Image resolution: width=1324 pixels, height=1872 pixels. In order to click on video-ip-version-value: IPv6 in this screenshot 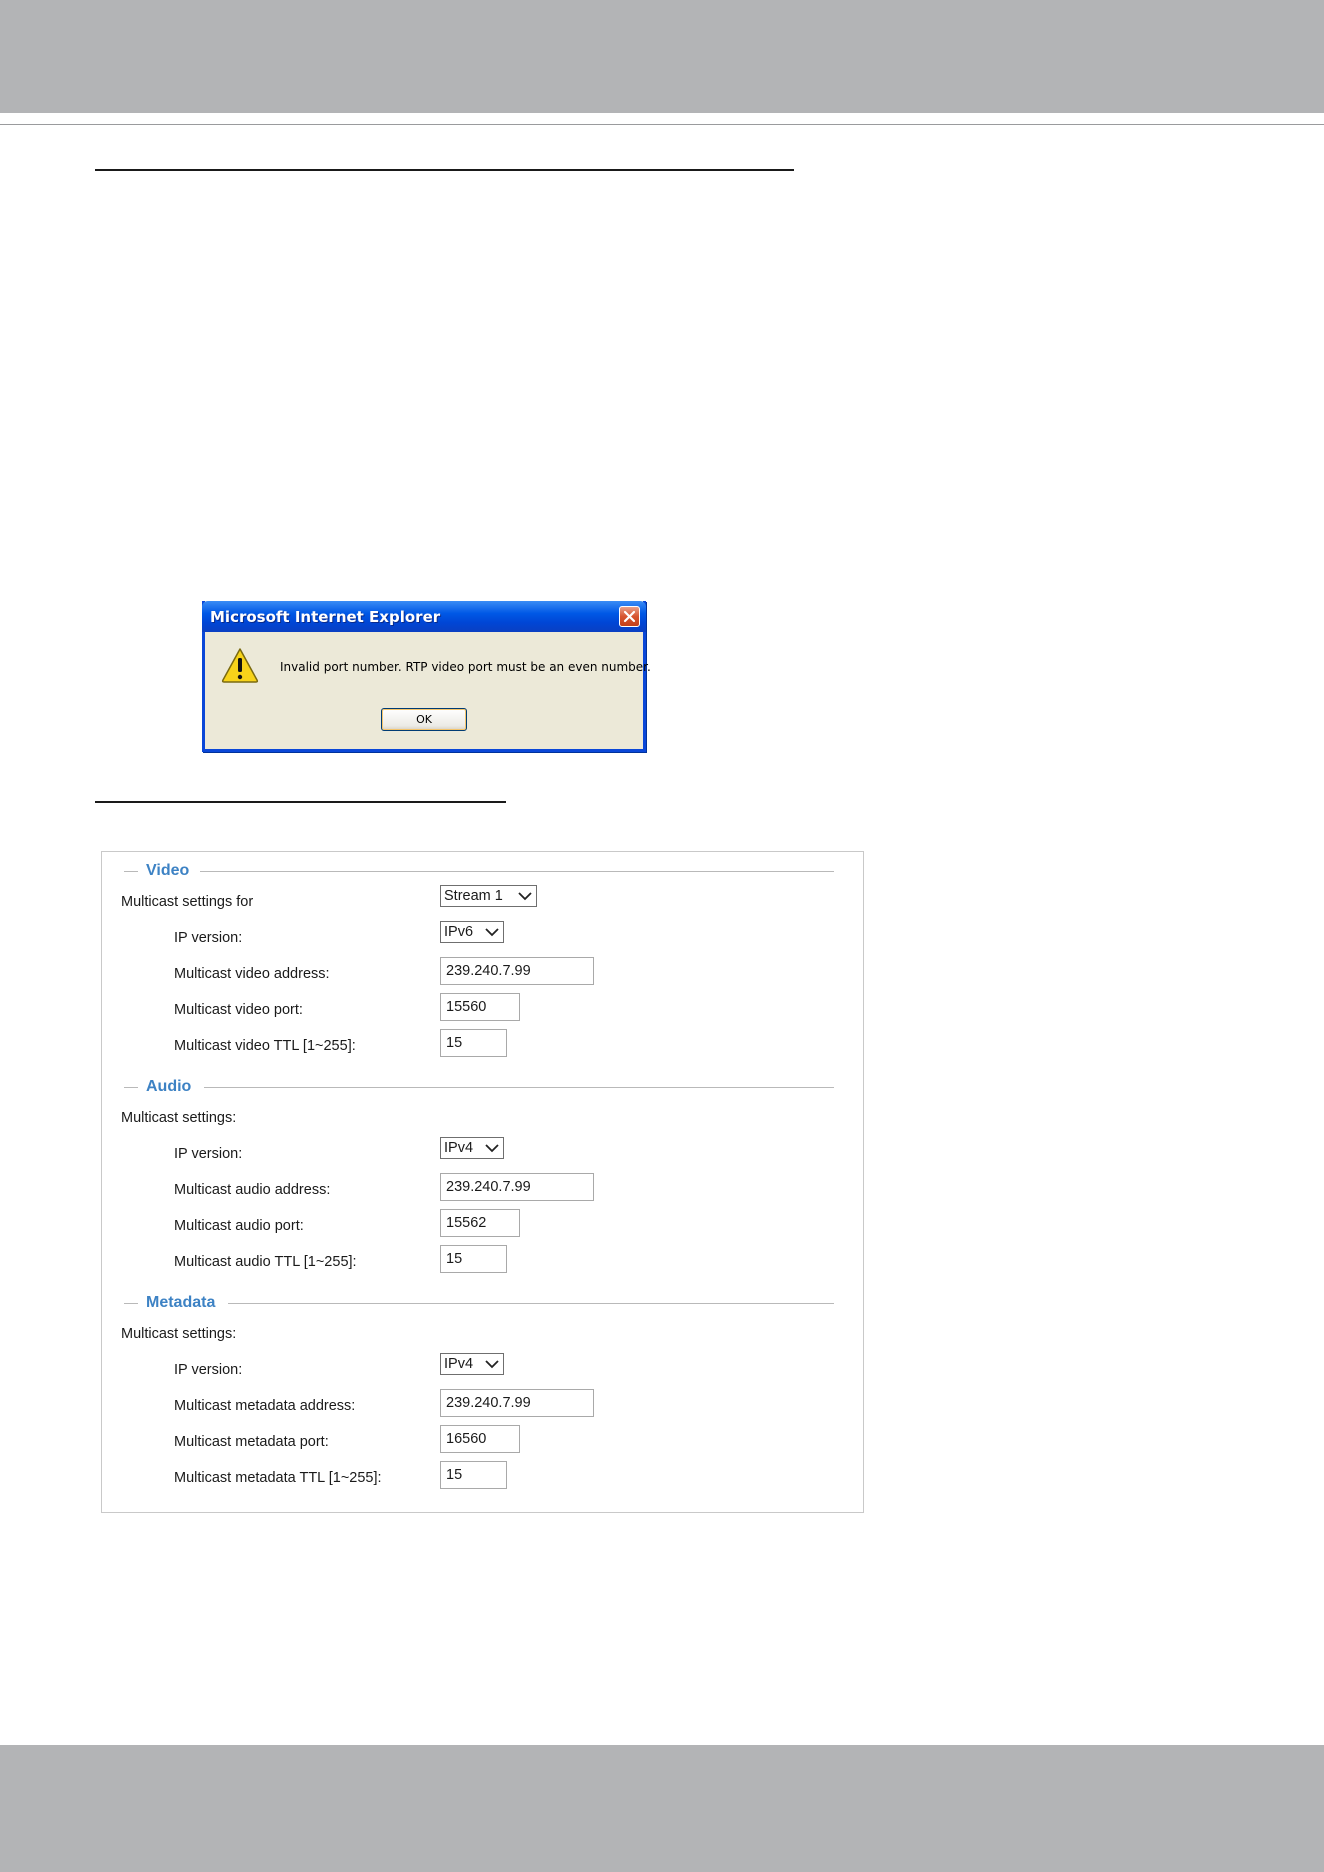, I will do `click(459, 932)`.